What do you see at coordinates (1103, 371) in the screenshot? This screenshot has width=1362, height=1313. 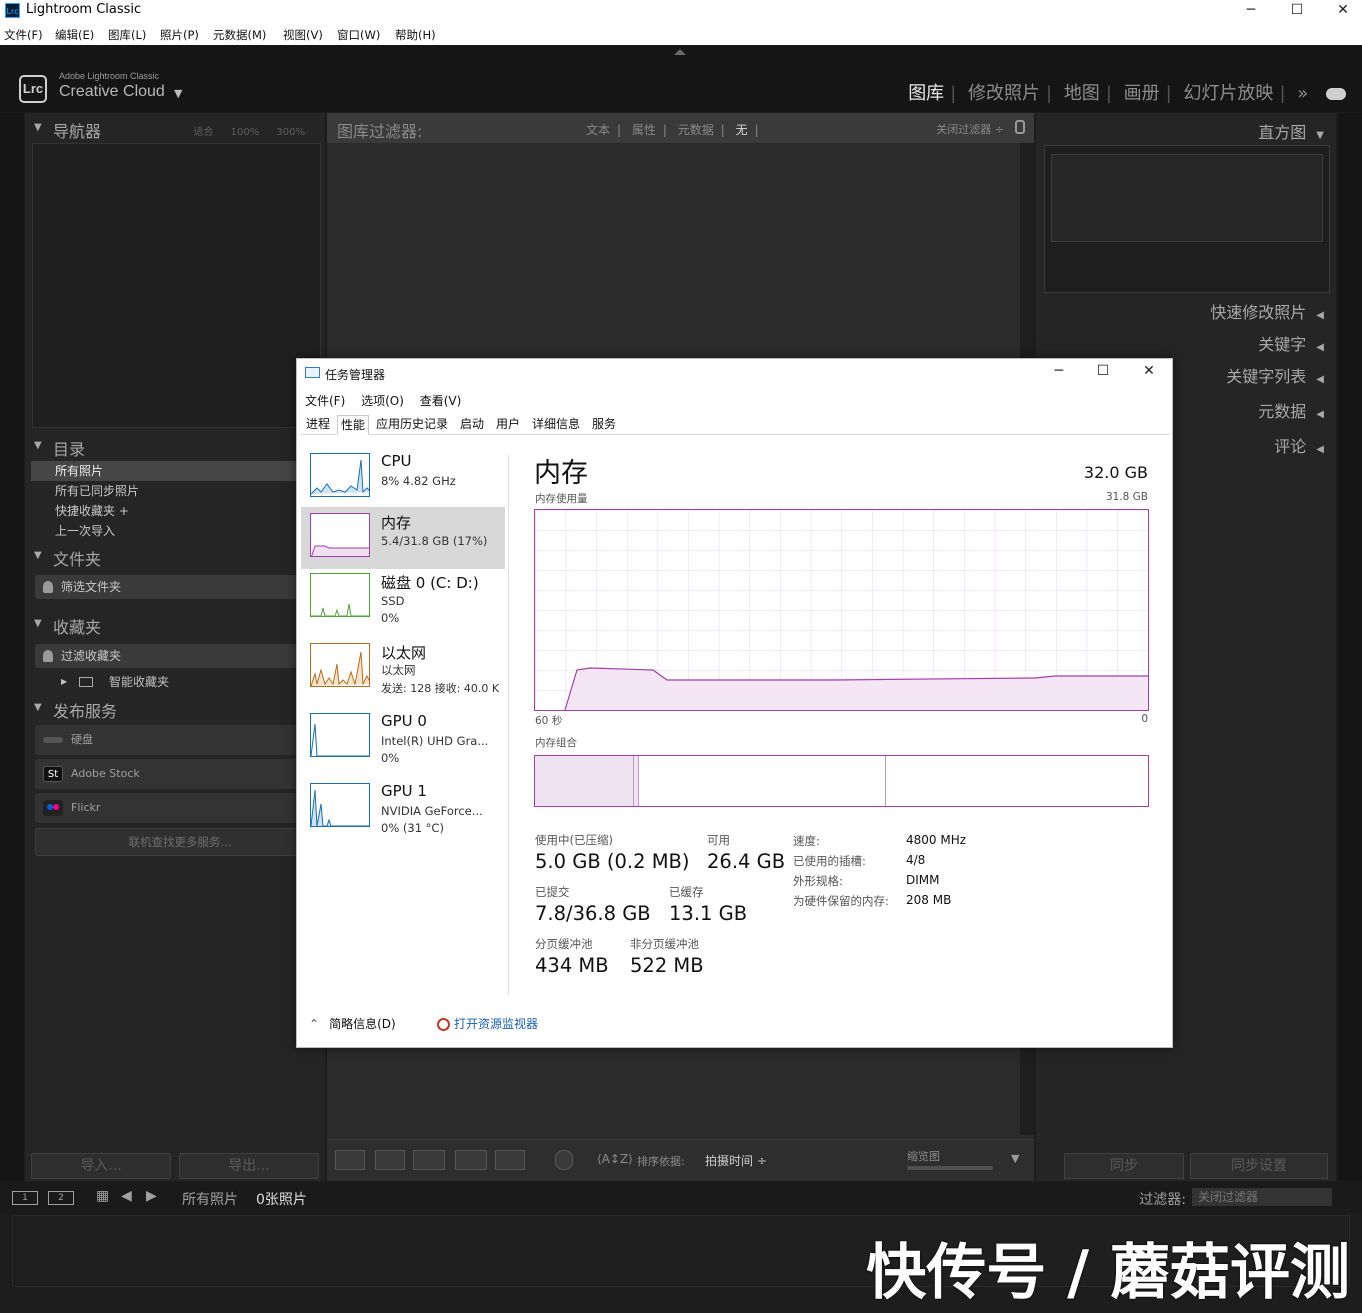 I see `tm-maximize-button: ☐` at bounding box center [1103, 371].